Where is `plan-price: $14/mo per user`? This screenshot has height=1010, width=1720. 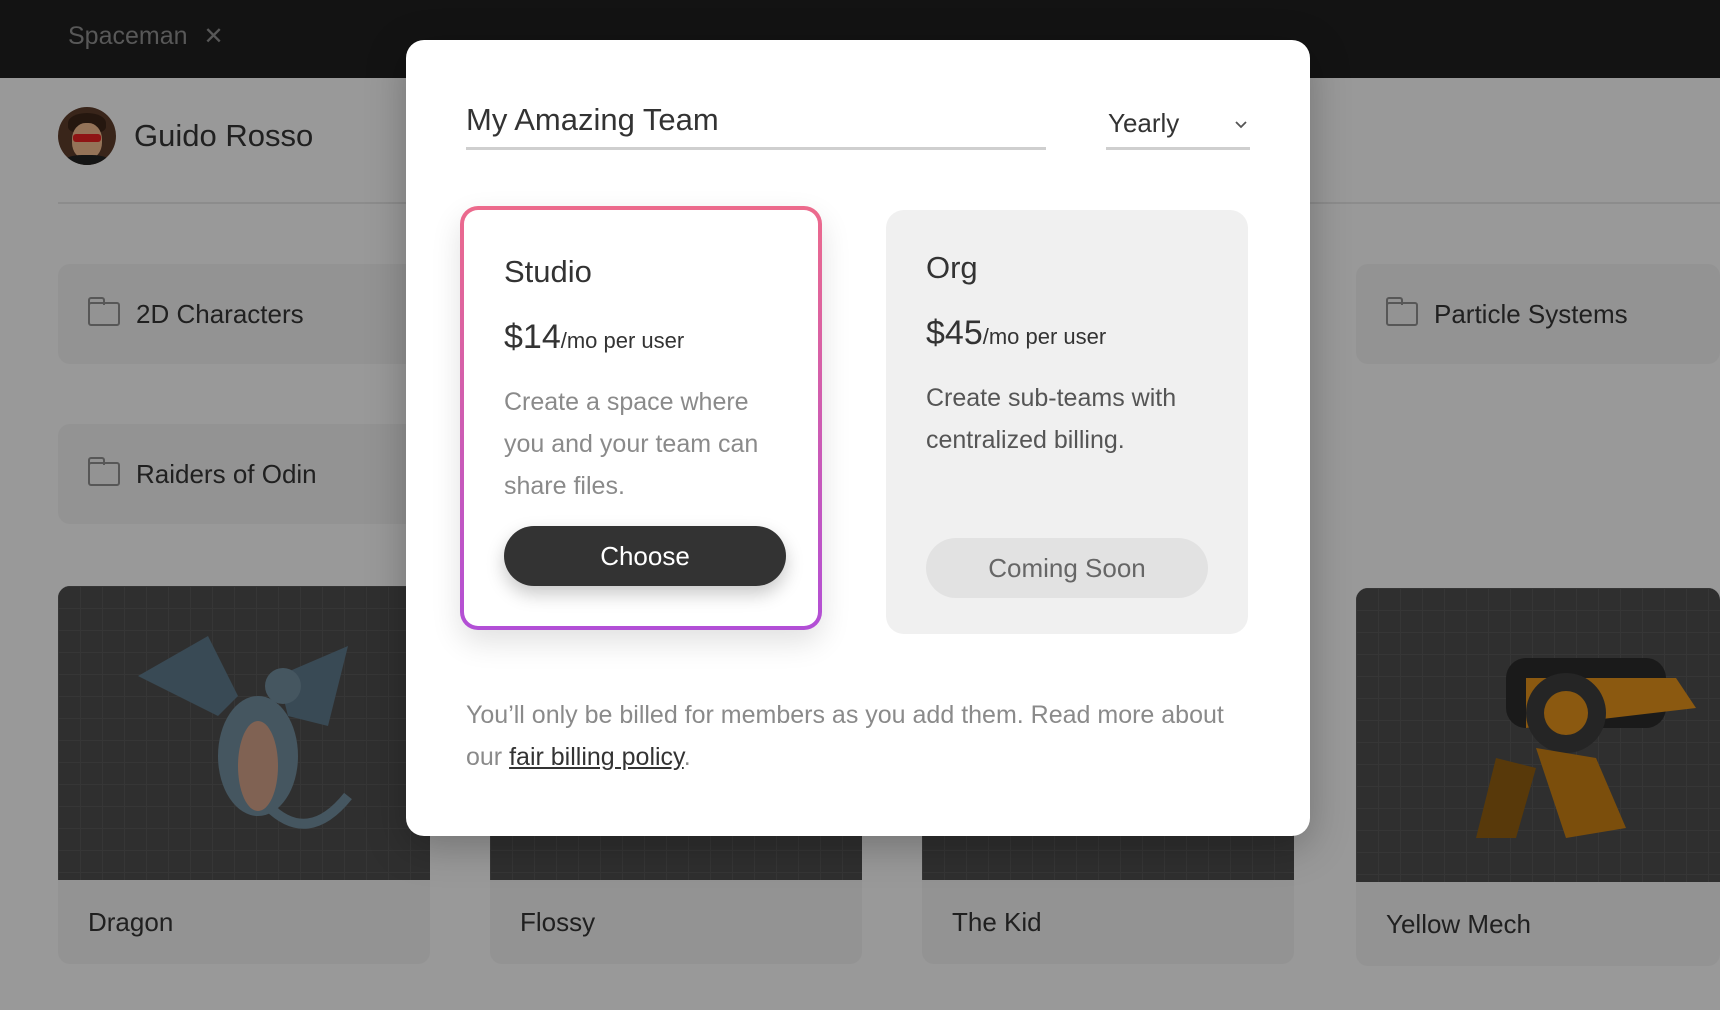
plan-price: $14/mo per user is located at coordinates (641, 337).